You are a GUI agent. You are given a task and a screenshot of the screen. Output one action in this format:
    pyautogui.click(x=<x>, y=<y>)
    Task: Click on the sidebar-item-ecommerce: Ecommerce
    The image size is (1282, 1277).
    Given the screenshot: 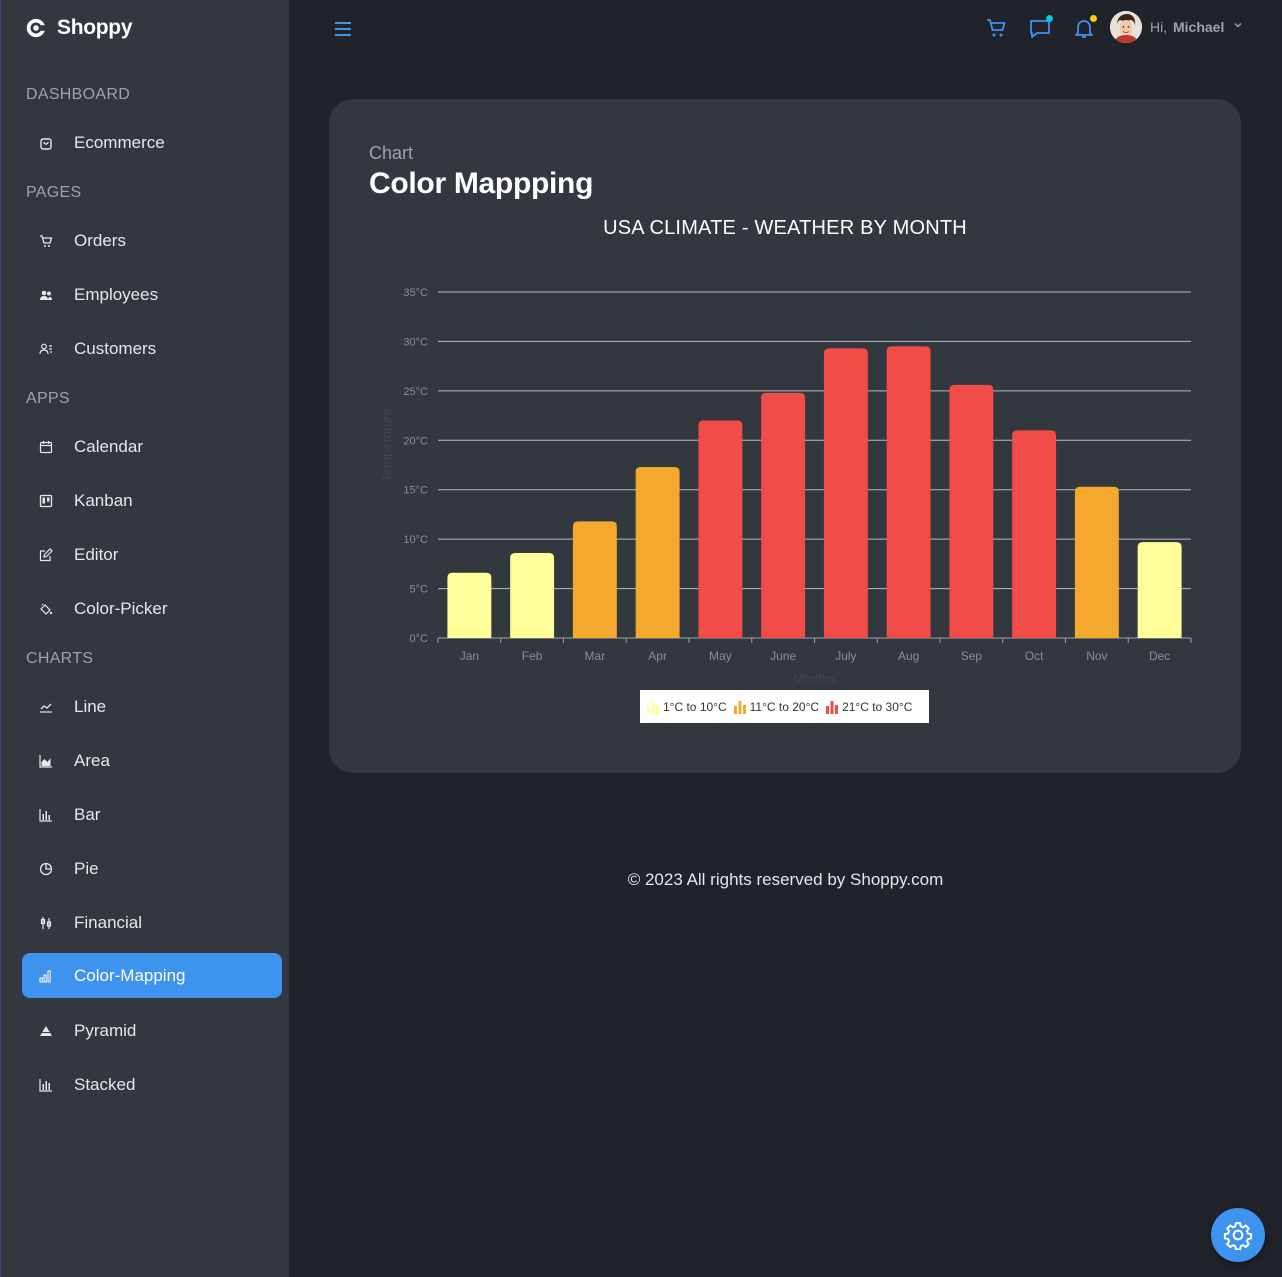 What is the action you would take?
    pyautogui.click(x=152, y=142)
    